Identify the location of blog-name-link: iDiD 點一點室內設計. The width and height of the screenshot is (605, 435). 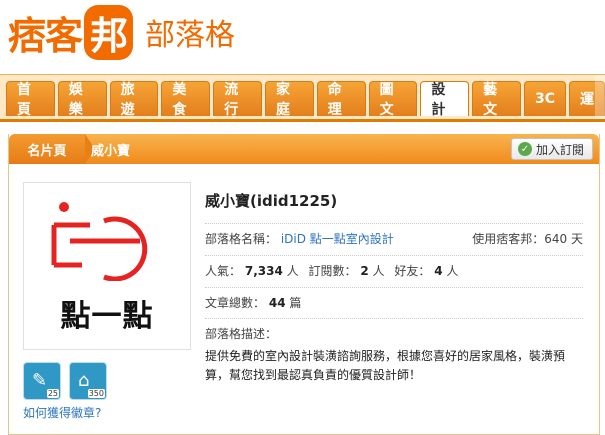
(337, 239).